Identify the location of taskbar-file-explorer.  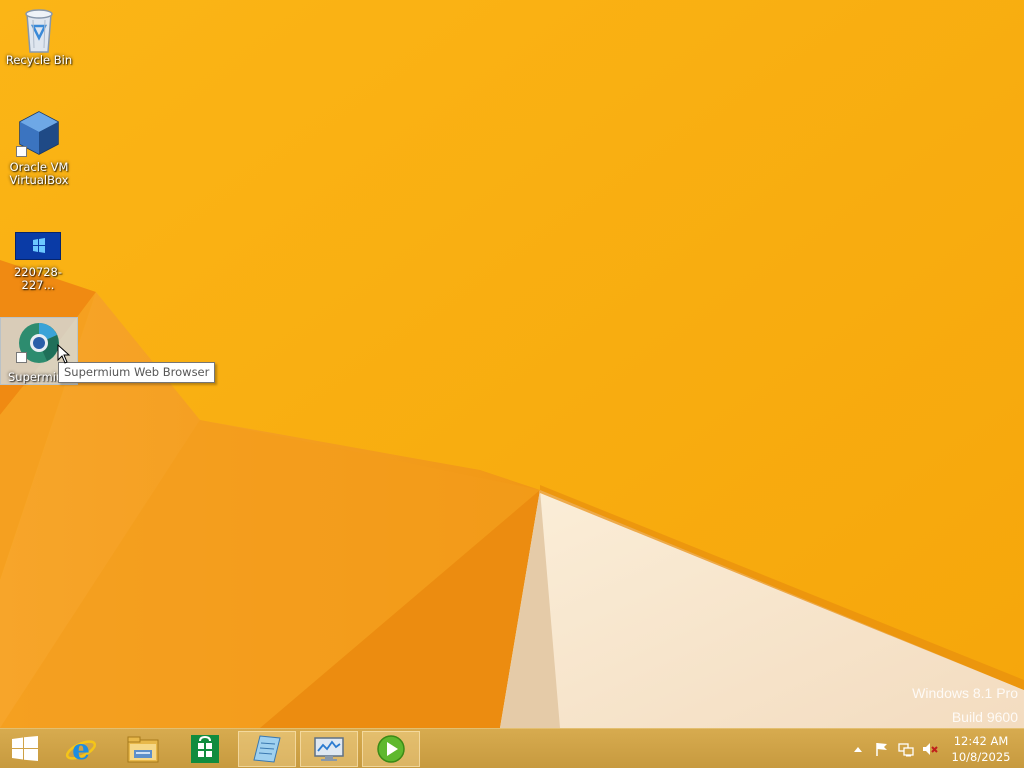
(143, 749).